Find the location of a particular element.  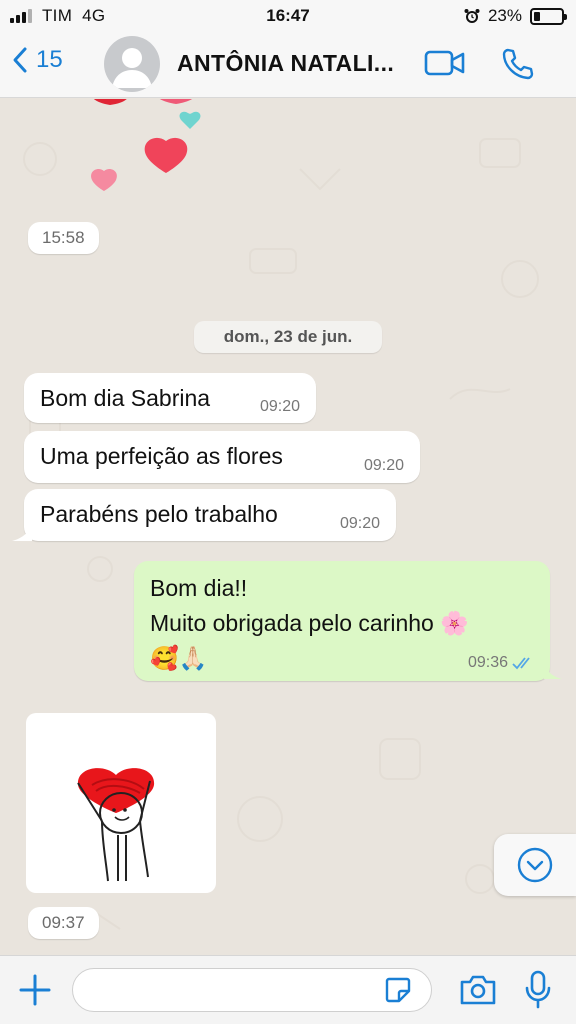

voice-call-button is located at coordinates (517, 66).